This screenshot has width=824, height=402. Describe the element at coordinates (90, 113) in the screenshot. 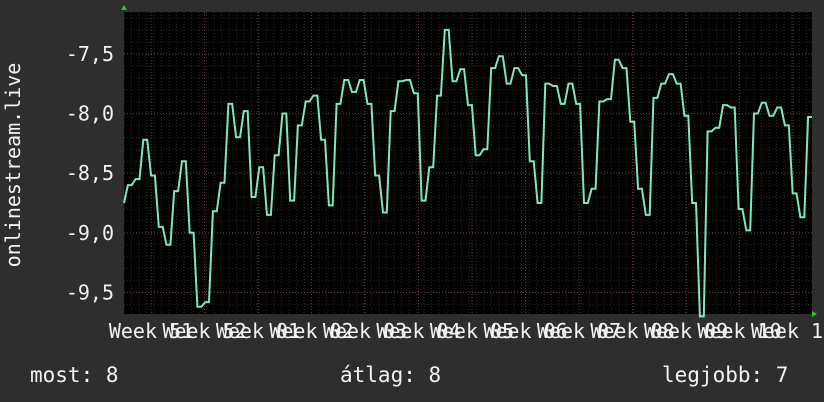

I see `y-tick-label: -8,0` at that location.